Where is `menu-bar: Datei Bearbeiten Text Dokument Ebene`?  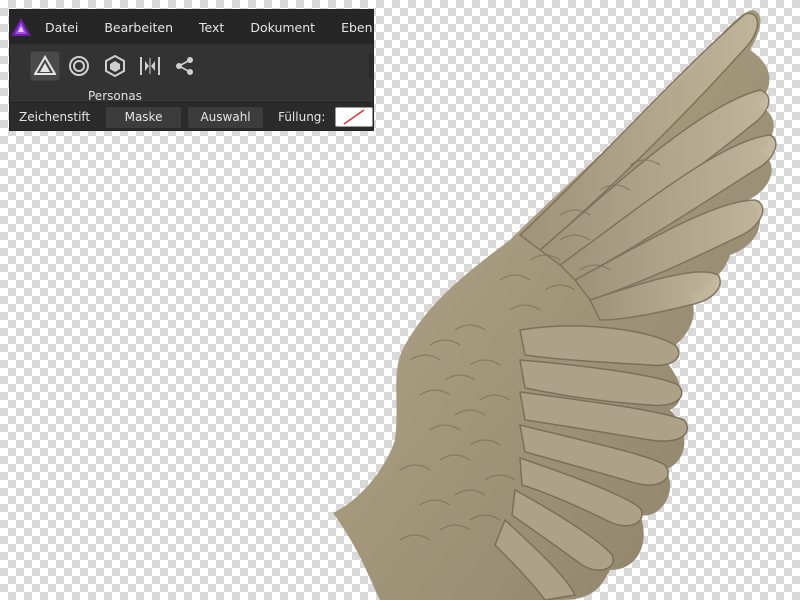
menu-bar: Datei Bearbeiten Text Dokument Ebene is located at coordinates (191, 27).